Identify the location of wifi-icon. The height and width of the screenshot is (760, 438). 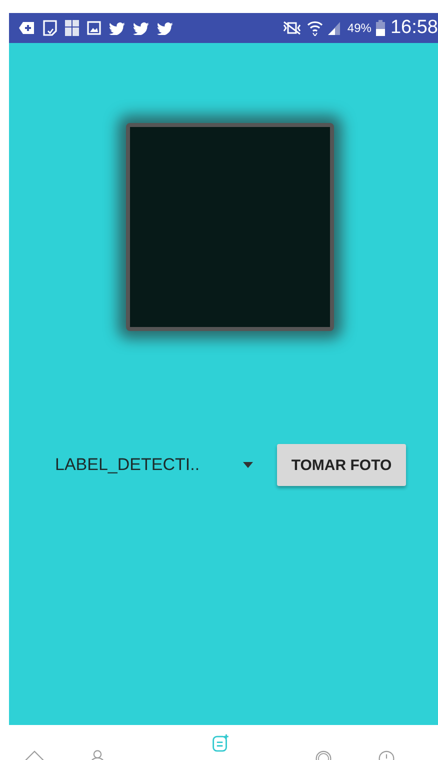
(315, 28).